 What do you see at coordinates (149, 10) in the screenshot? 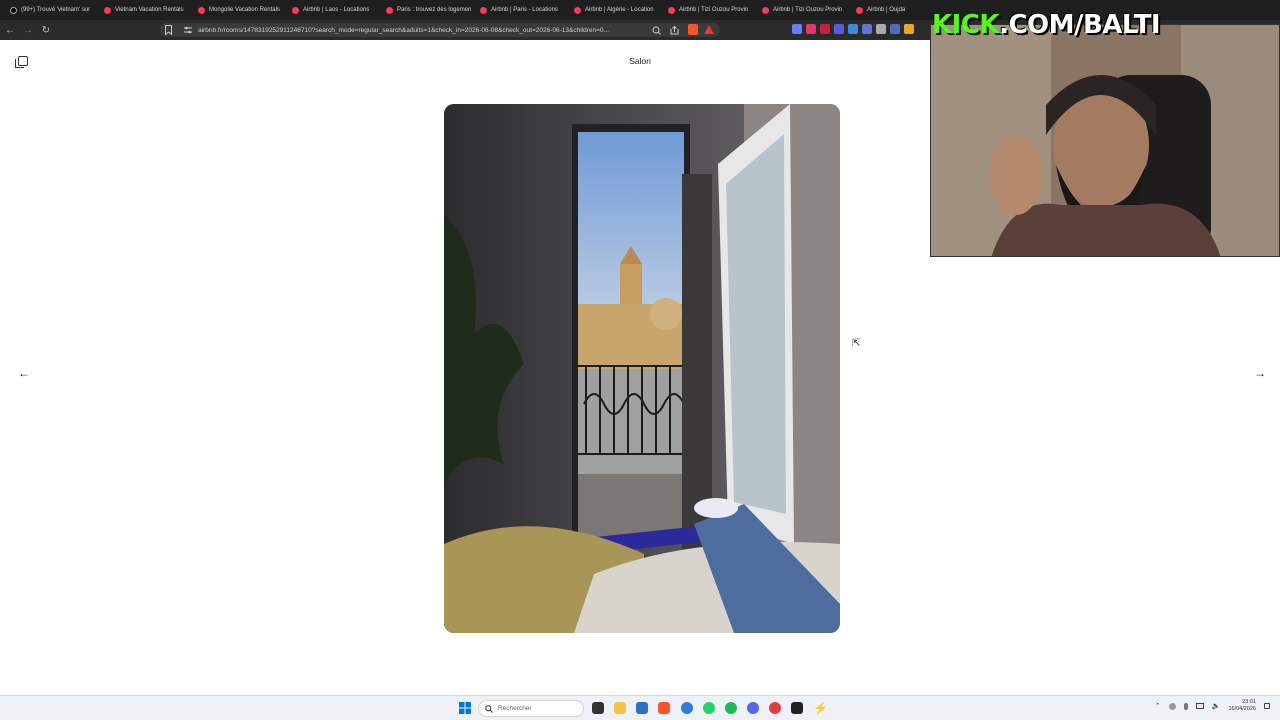
I see `tab-label: Vietnam Vacation Rentals` at bounding box center [149, 10].